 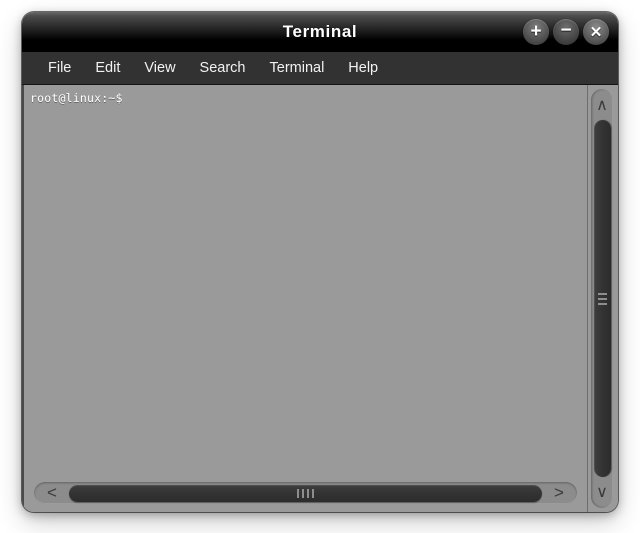 I want to click on menu-item-edit: Edit, so click(x=107, y=68).